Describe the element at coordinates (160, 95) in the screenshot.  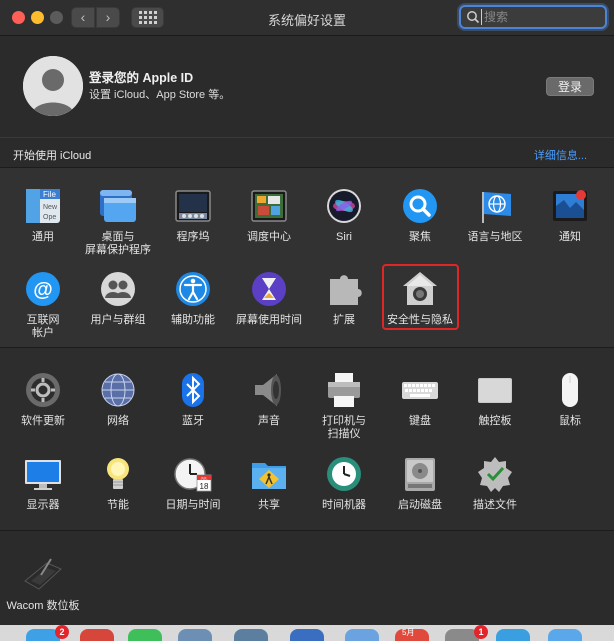
I see `apple-id-subtitle: 设置 iCloud、App Store 等。` at that location.